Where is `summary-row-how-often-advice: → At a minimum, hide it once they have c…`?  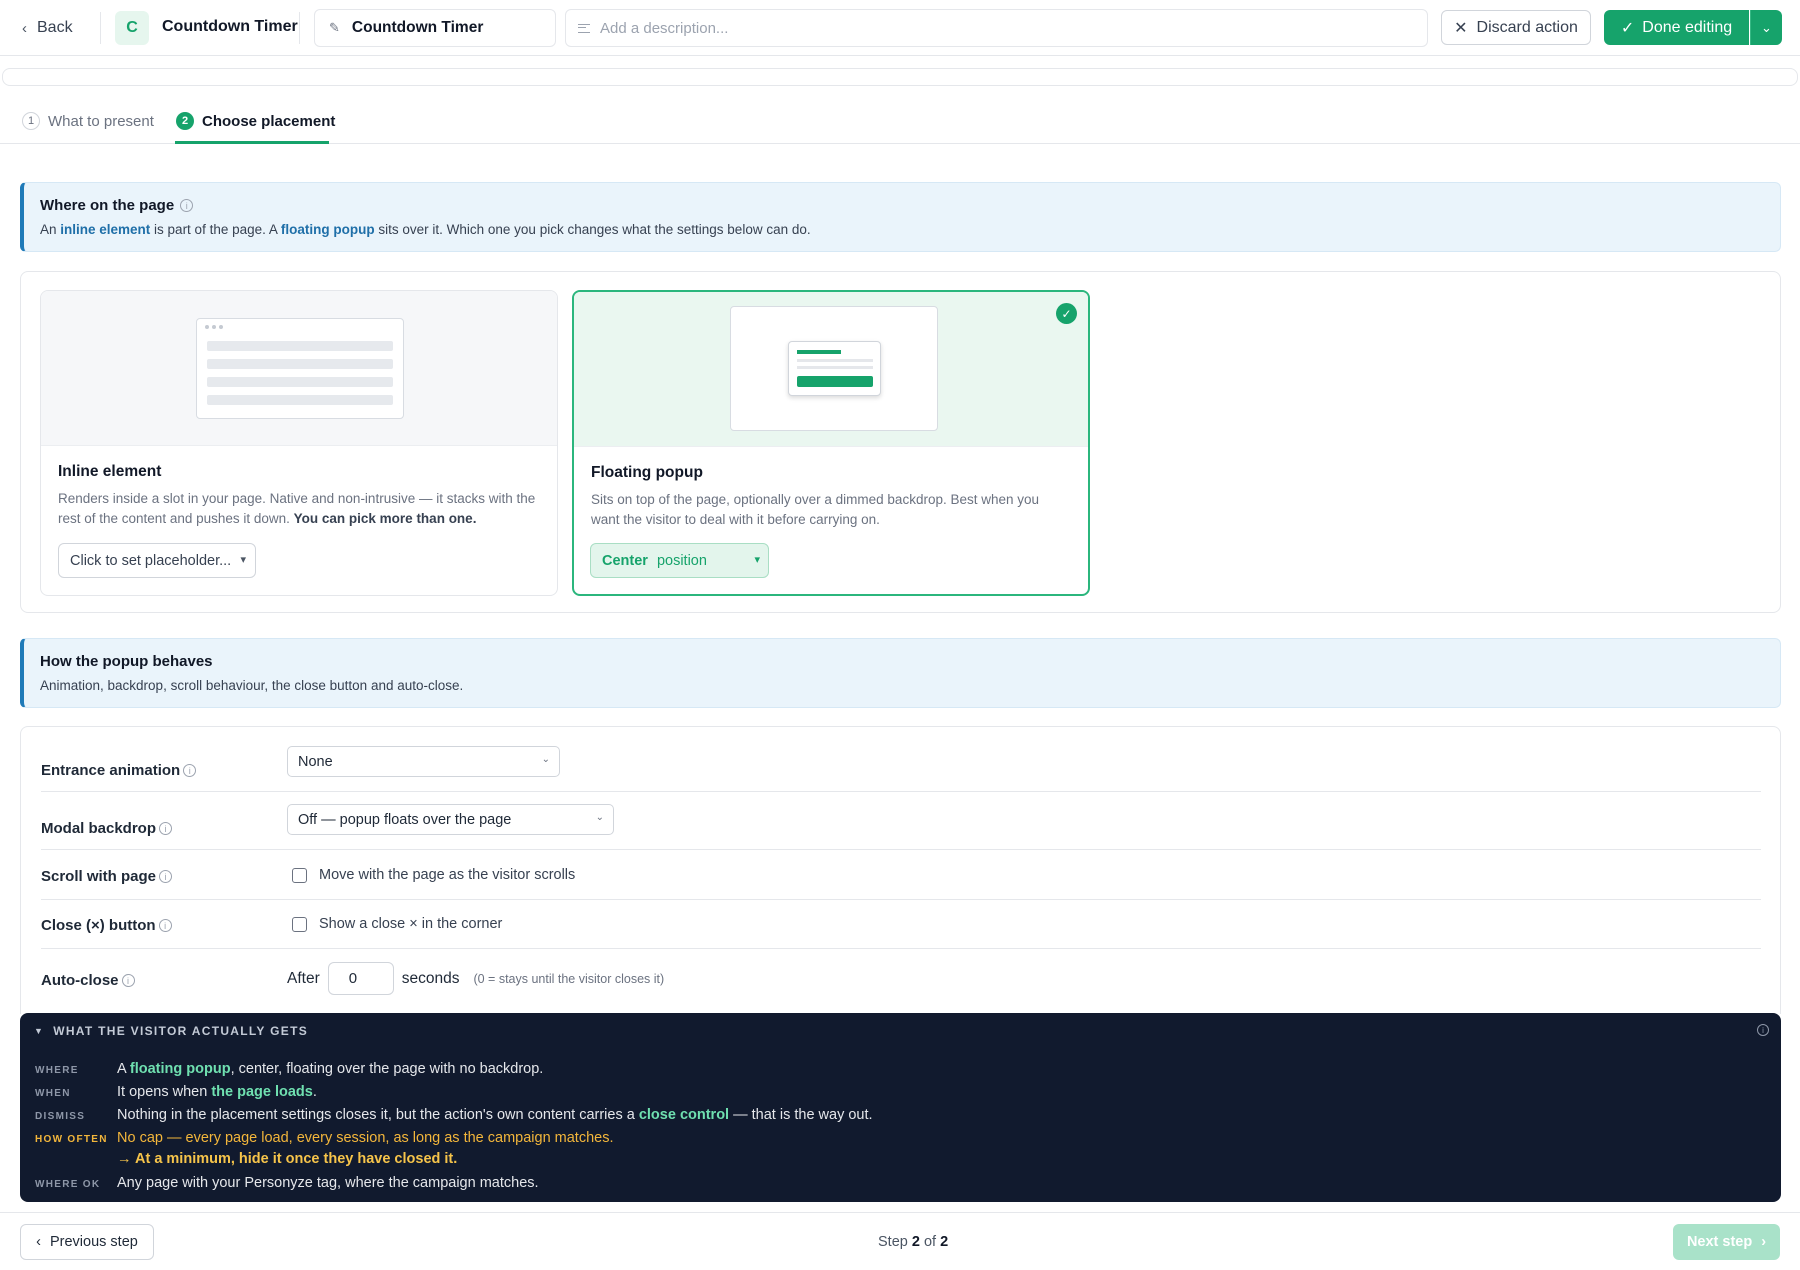
summary-row-how-often-advice: → At a minimum, hide it once they have c… is located at coordinates (246, 1159).